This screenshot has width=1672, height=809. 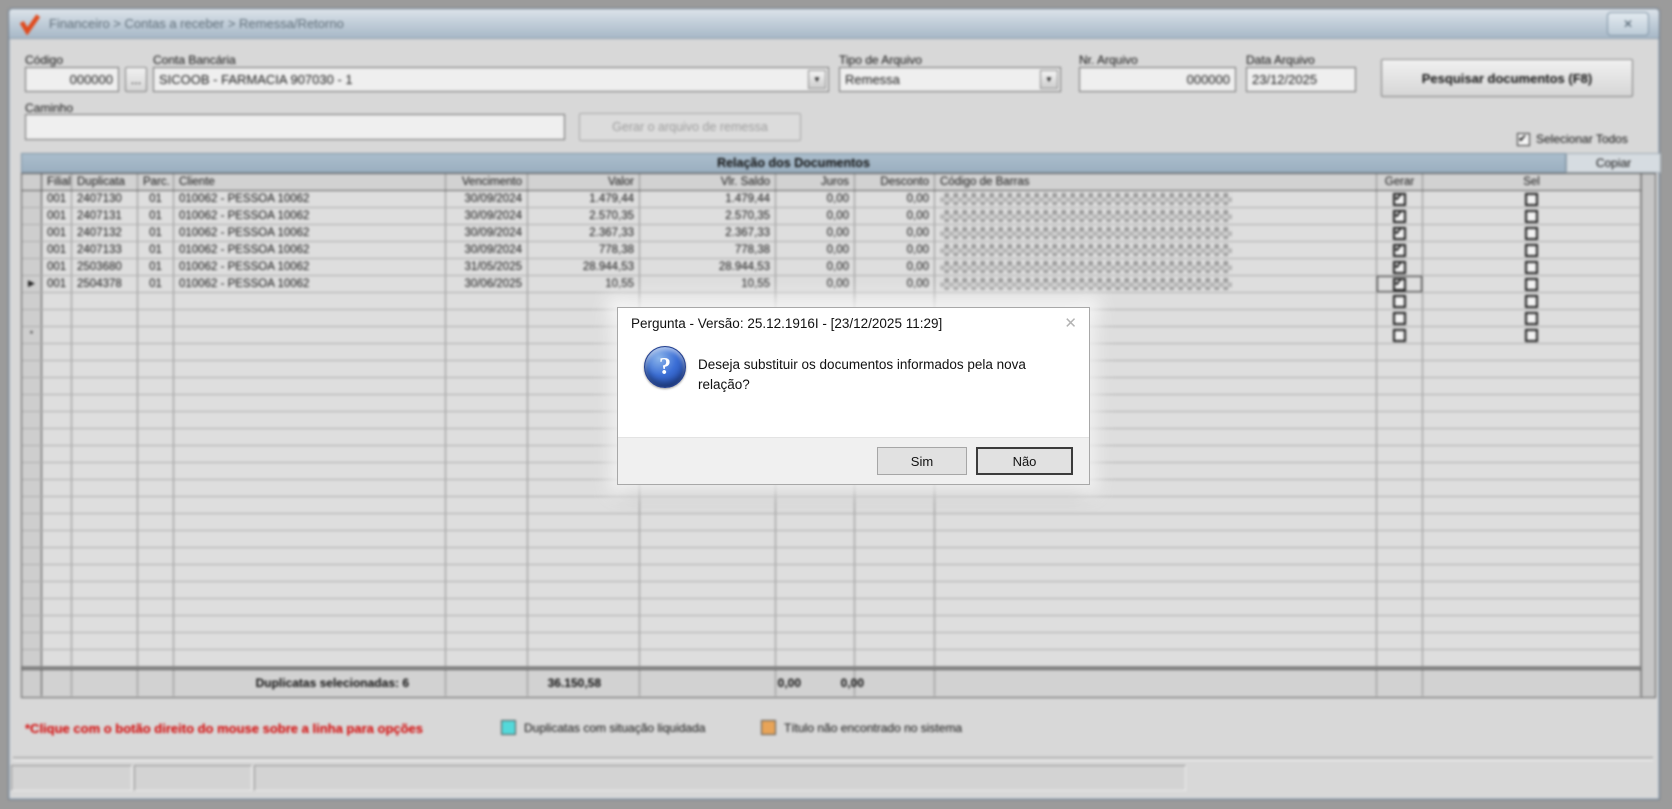 I want to click on cell-vencimento, so click(x=487, y=318).